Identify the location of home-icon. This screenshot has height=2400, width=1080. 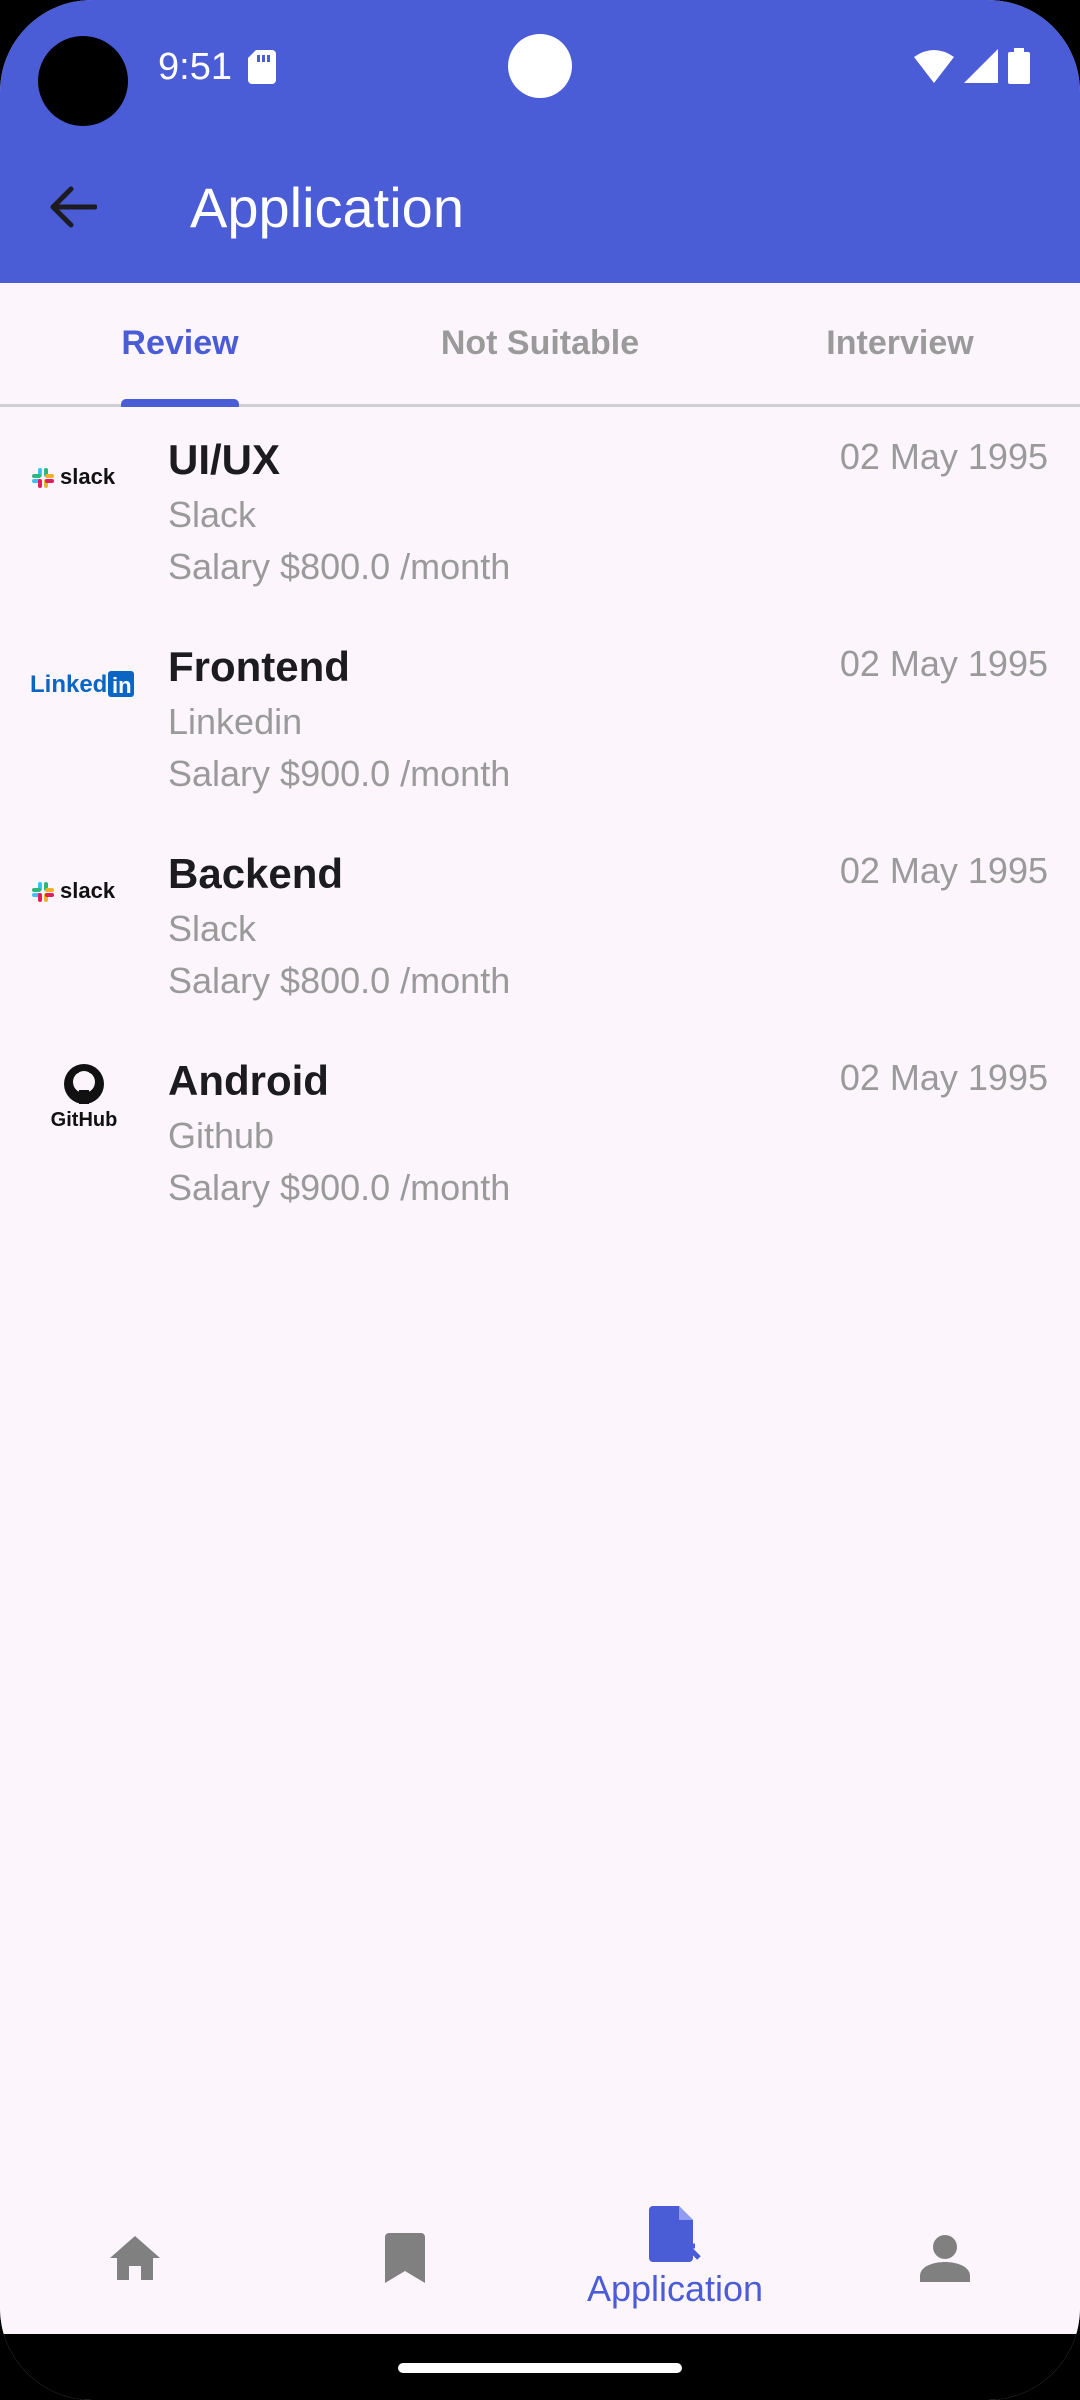
(135, 2258).